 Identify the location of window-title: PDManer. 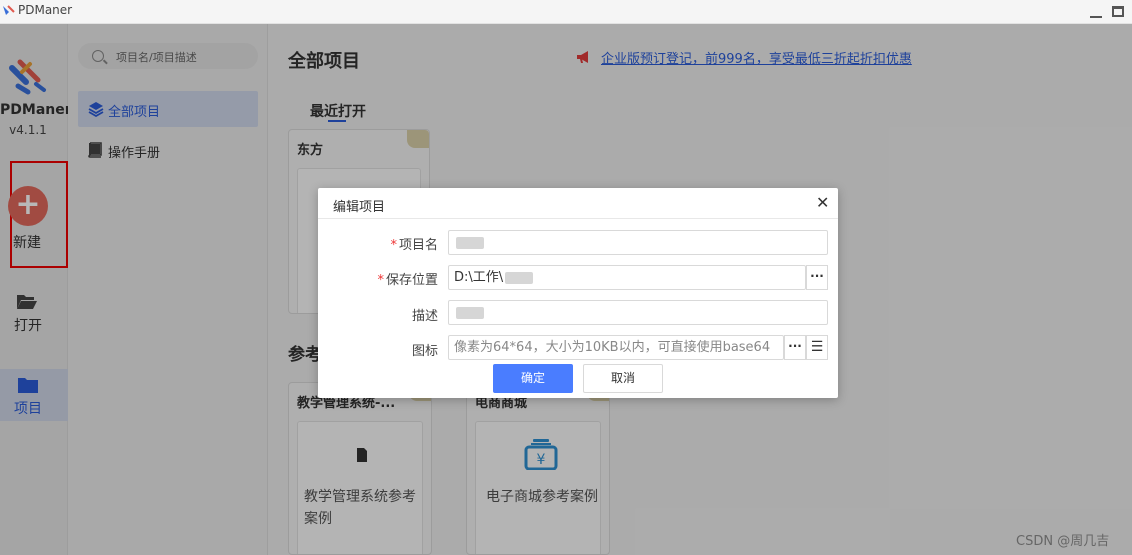
(45, 10).